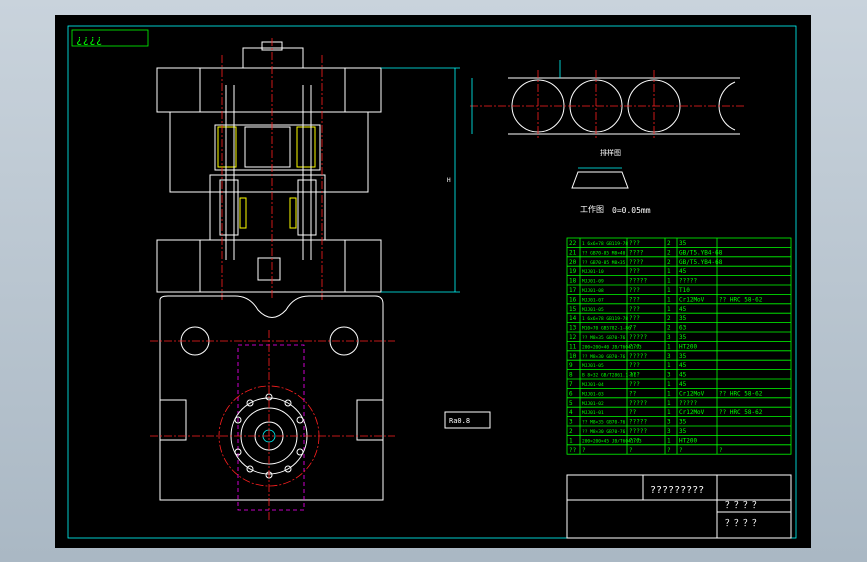  Describe the element at coordinates (571, 393) in the screenshot. I see `bom-cell-no: 6` at that location.